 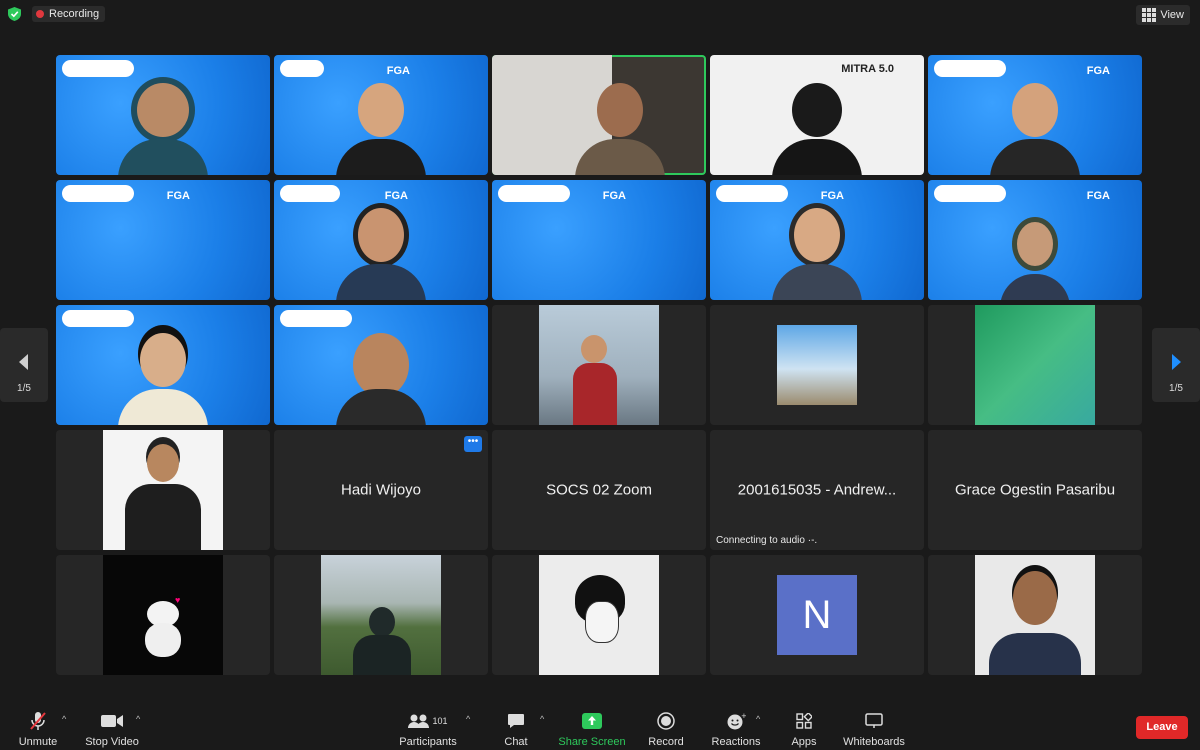 What do you see at coordinates (516, 742) in the screenshot?
I see `chat-label: Chat` at bounding box center [516, 742].